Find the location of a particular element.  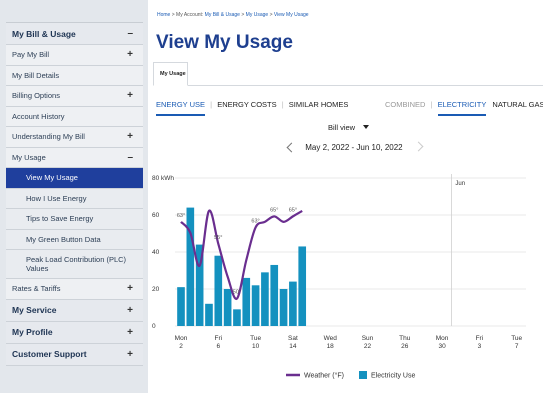

x-tick-day: Fri is located at coordinates (219, 338).